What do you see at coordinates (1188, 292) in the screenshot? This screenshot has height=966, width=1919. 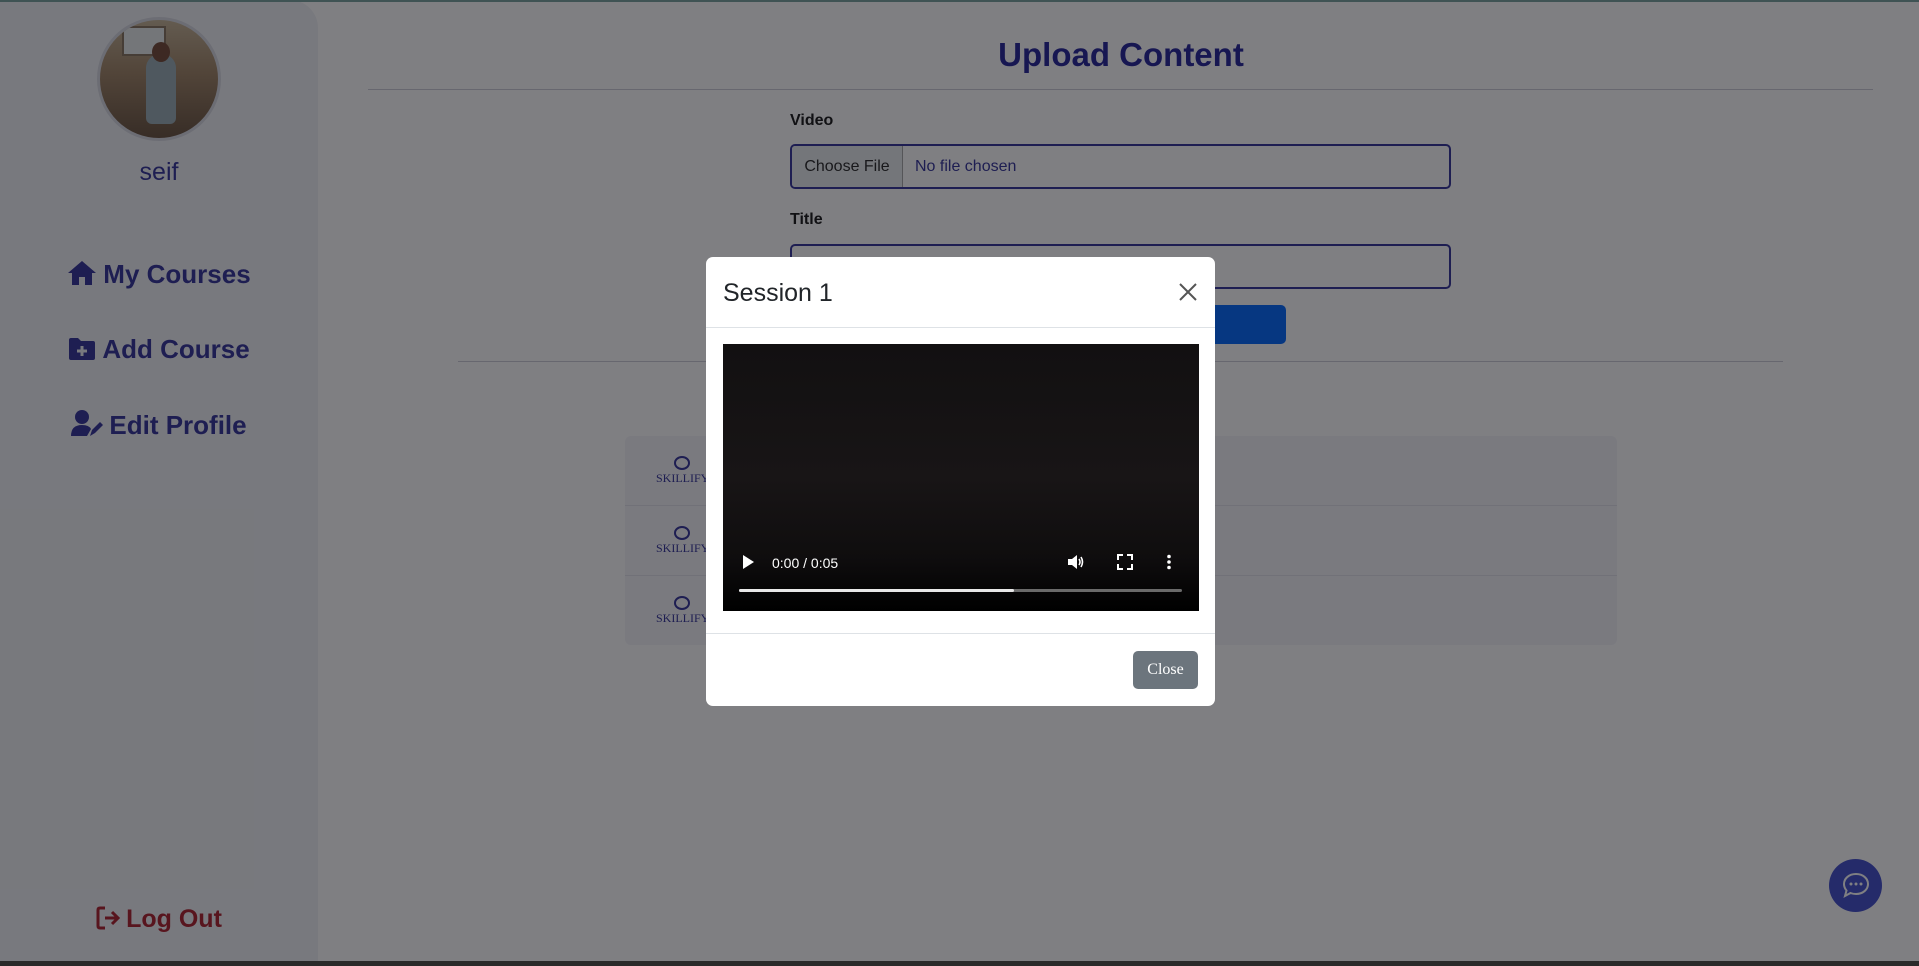 I see `close-icon` at bounding box center [1188, 292].